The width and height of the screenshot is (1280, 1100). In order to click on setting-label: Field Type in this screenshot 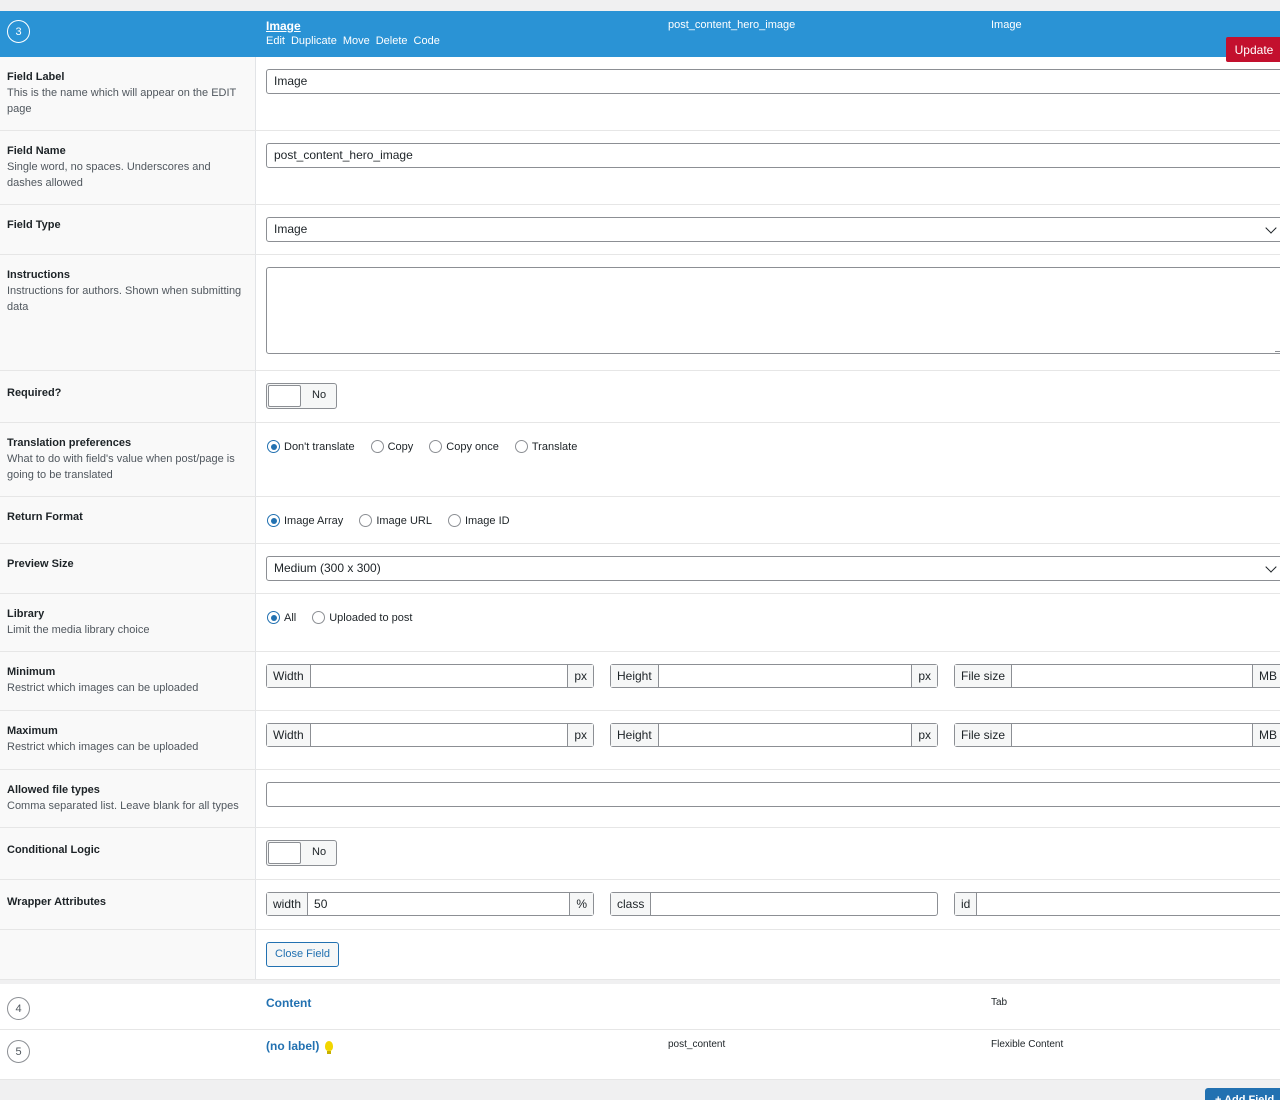, I will do `click(34, 225)`.